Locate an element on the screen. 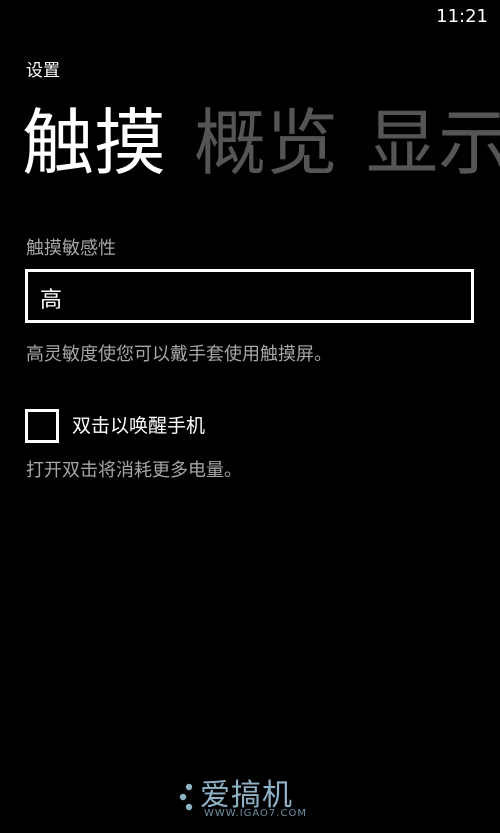 Image resolution: width=500 pixels, height=833 pixels. app-title: 设置 is located at coordinates (43, 71).